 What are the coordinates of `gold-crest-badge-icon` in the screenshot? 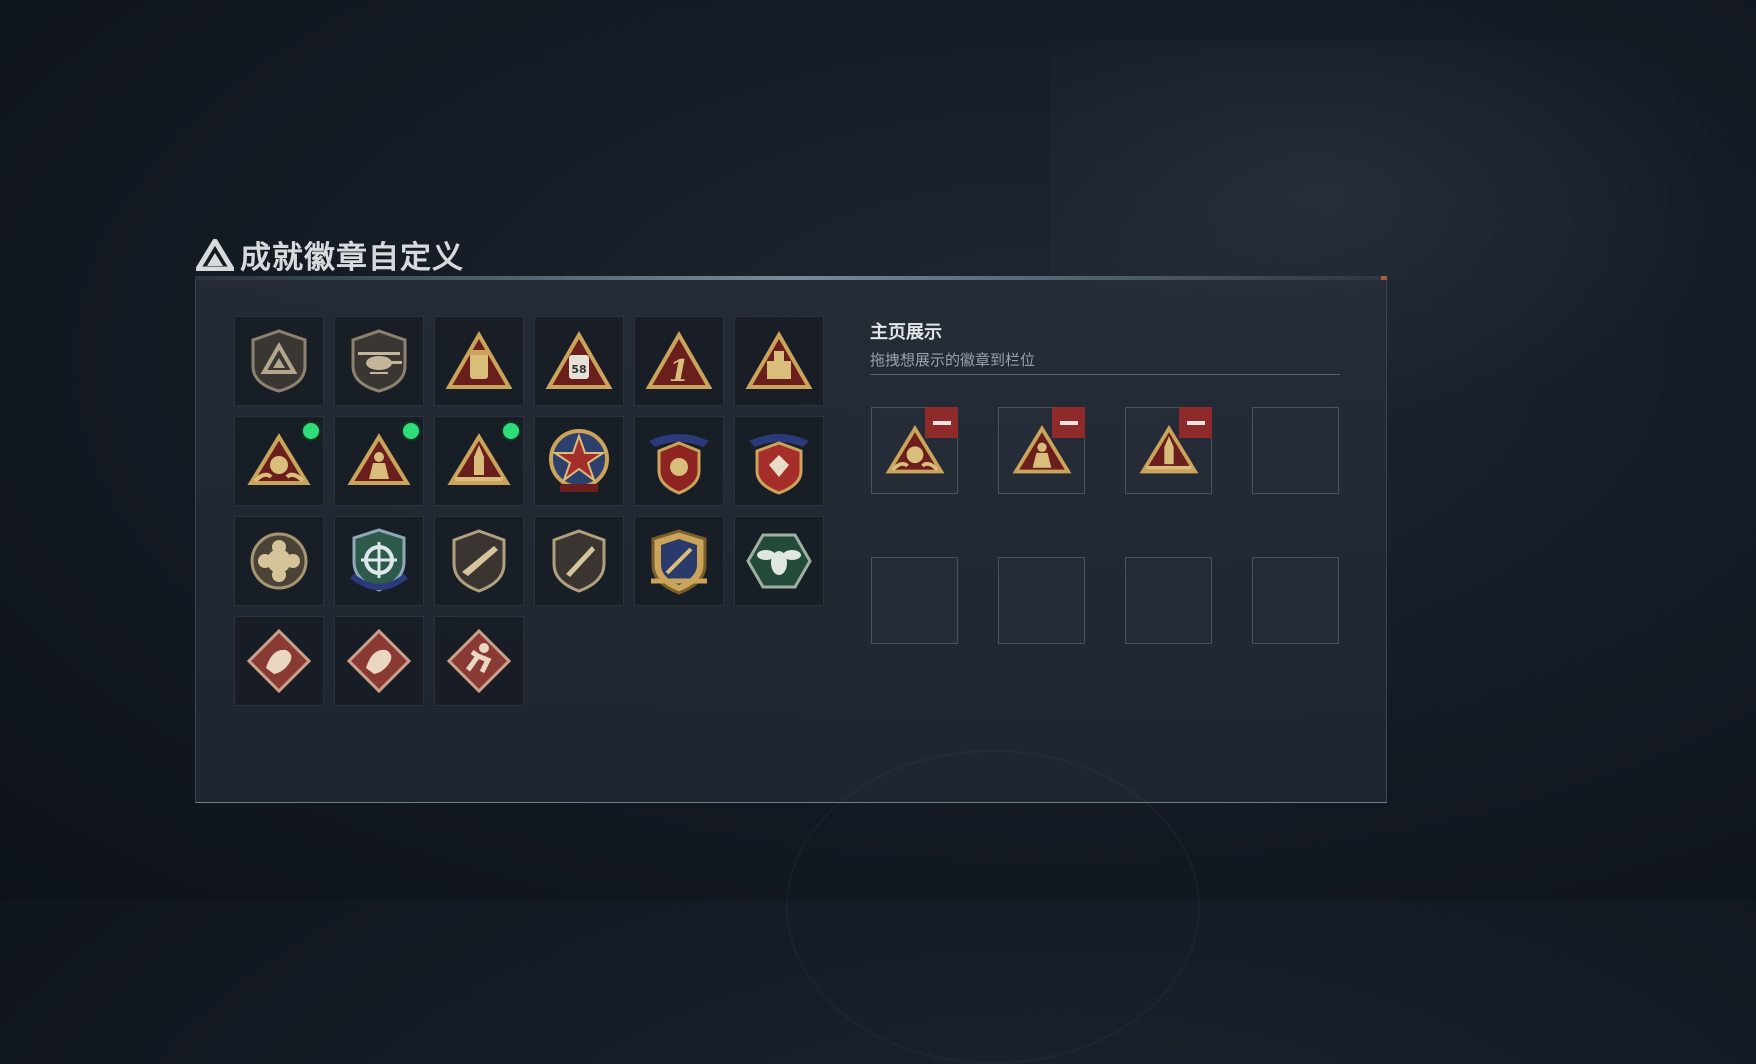 It's located at (679, 562).